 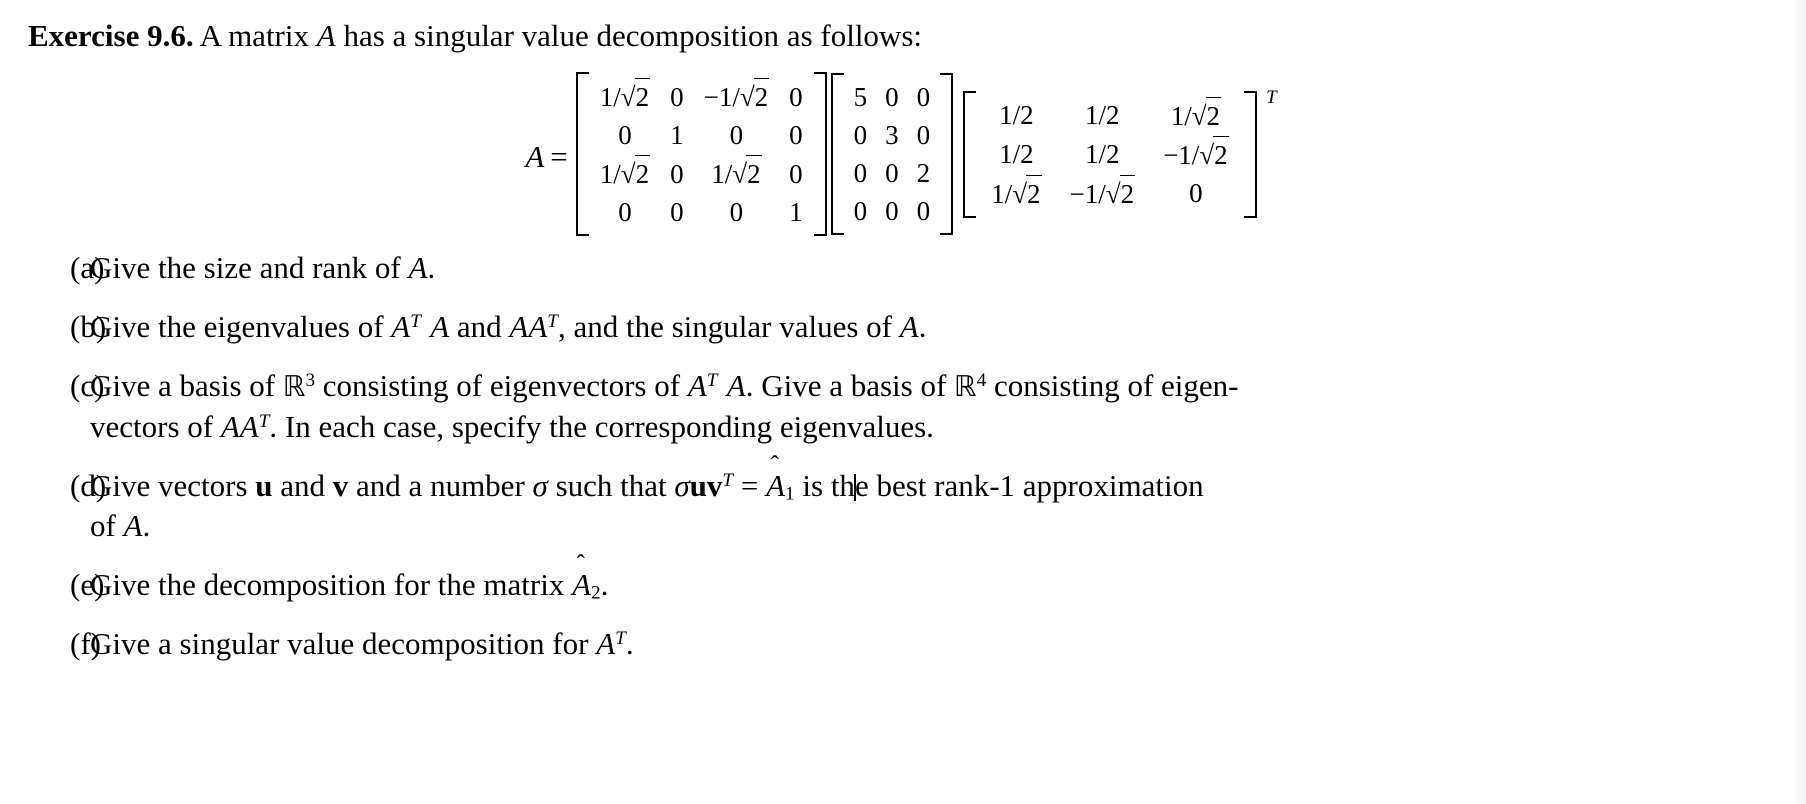 I want to click on problem-item-line: Give the size and rank of A., so click(x=939, y=268).